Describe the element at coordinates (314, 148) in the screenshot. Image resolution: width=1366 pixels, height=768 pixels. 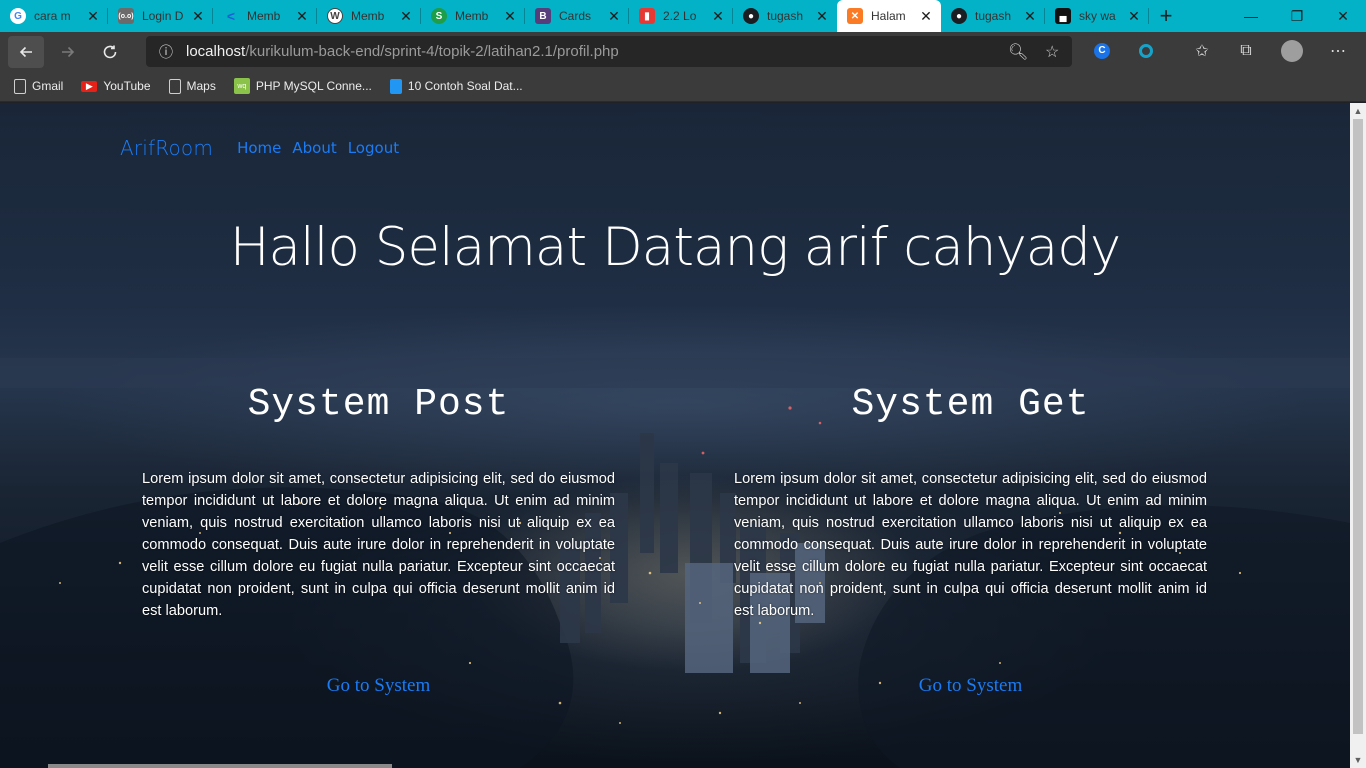
I see `nav-link-about: About` at that location.